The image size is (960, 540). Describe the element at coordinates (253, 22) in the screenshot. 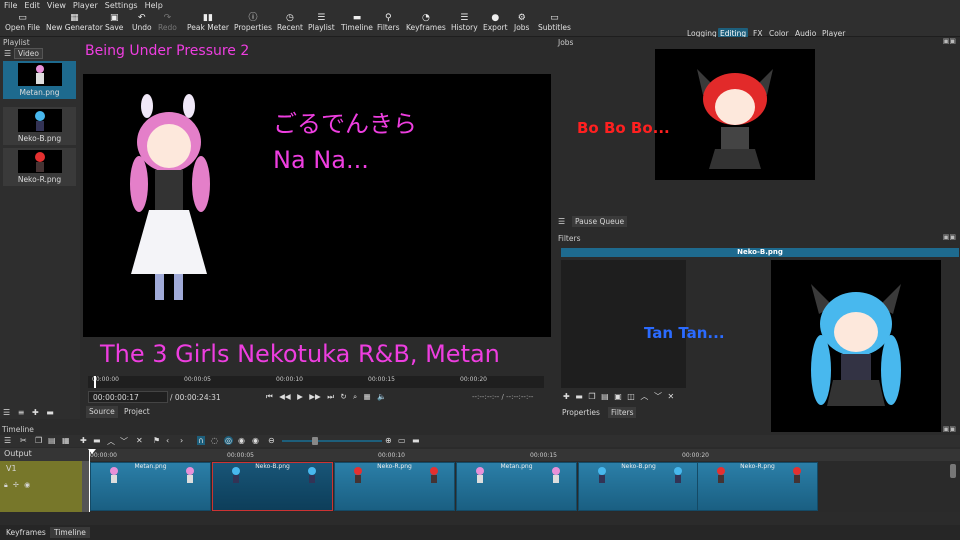

I see `properties-button: ⓘ Properties` at that location.